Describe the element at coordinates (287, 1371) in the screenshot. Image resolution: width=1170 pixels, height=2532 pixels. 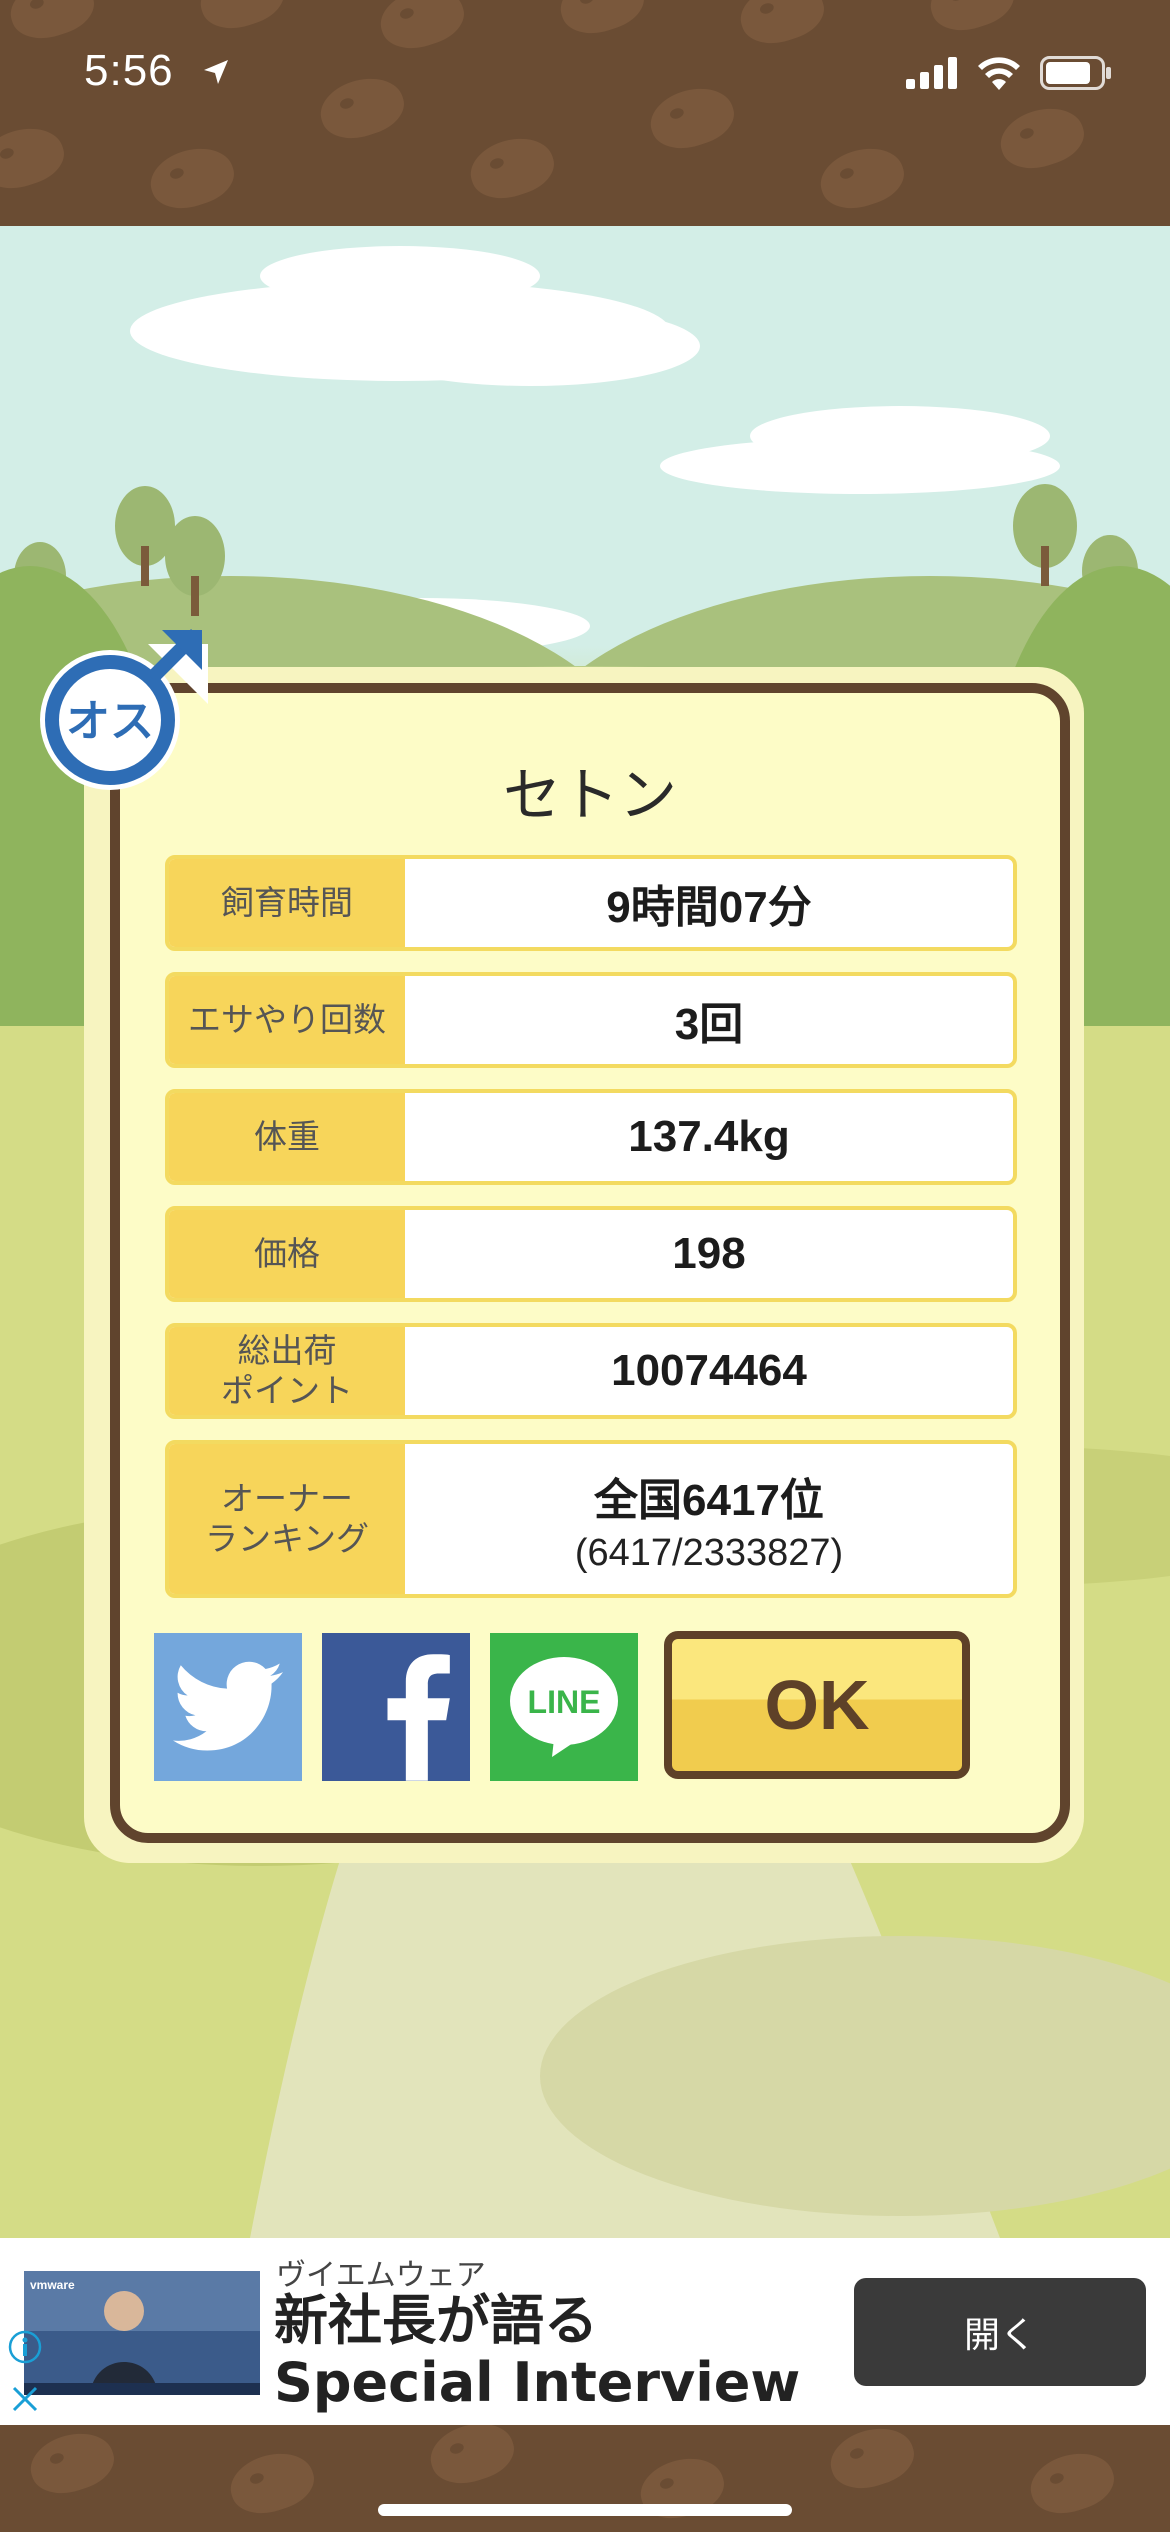
I see `stat-label: 総出荷 ポイント` at that location.